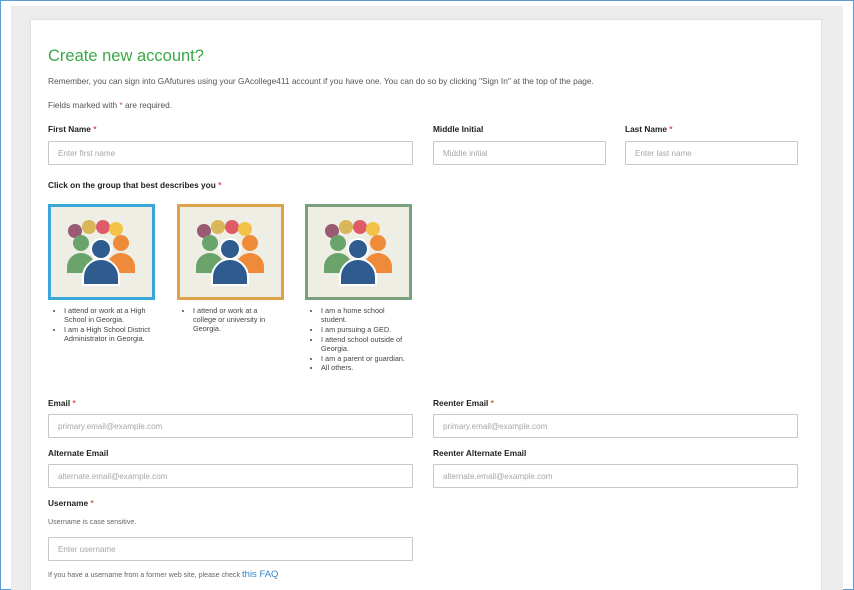  What do you see at coordinates (365, 315) in the screenshot?
I see `list-item: I am a home school student.` at bounding box center [365, 315].